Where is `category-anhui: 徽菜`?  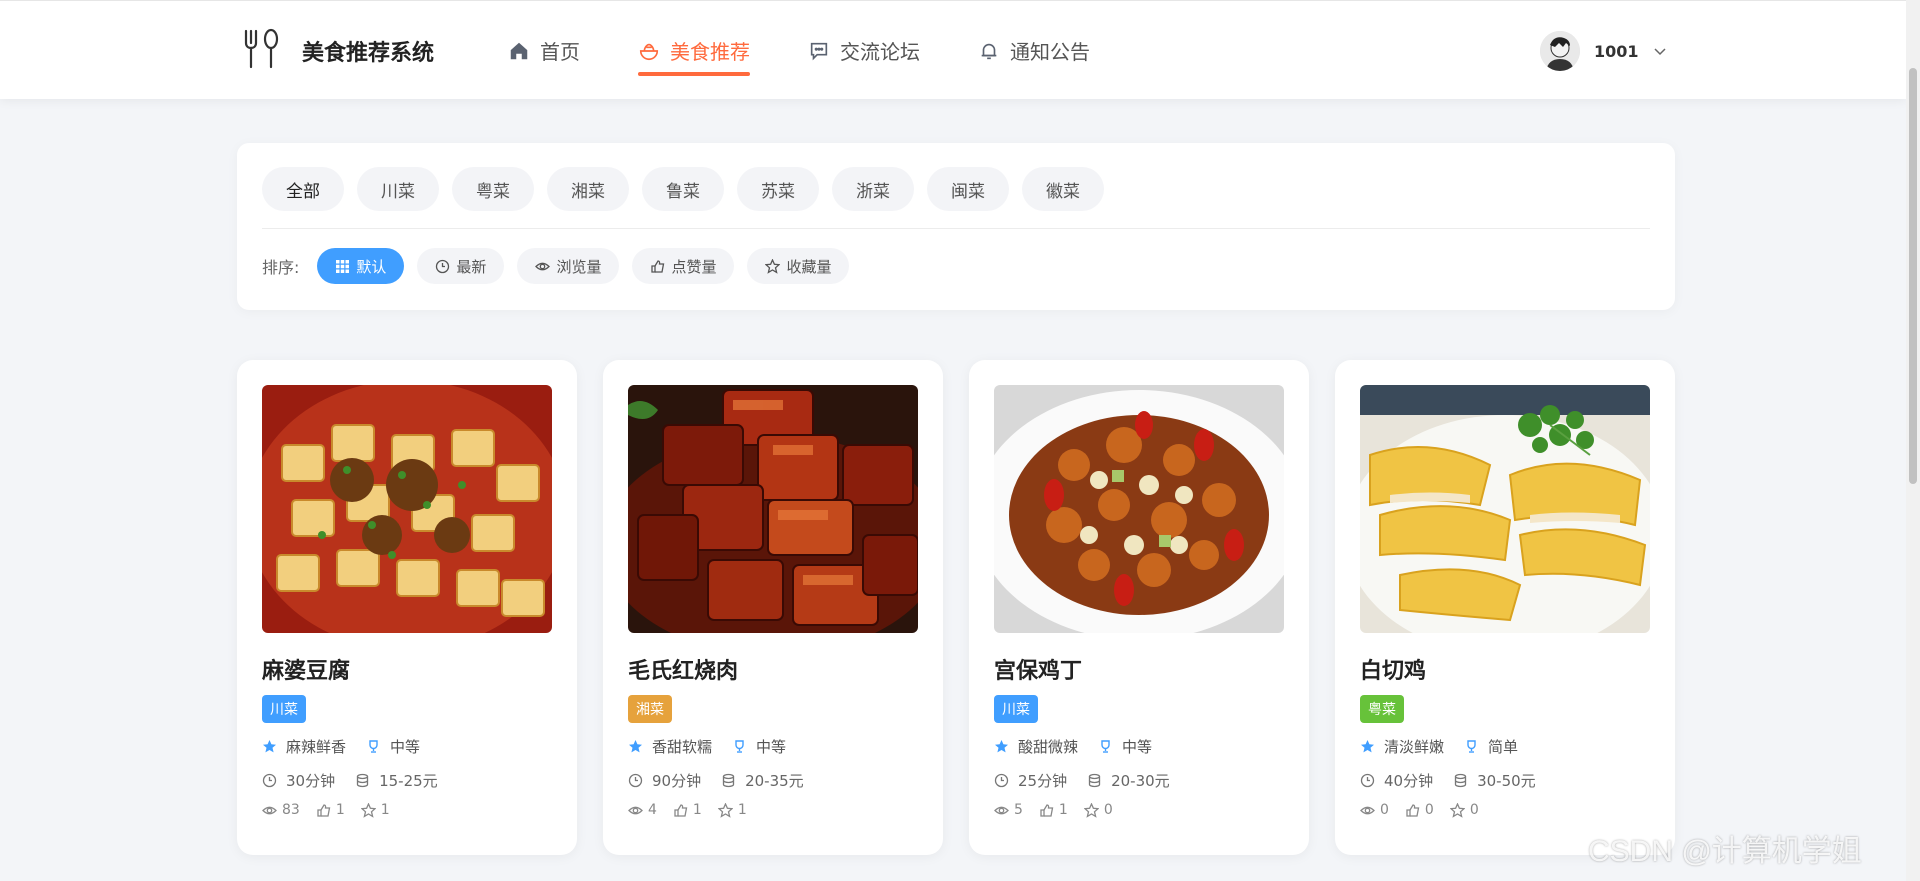
category-anhui: 徽菜 is located at coordinates (1063, 189).